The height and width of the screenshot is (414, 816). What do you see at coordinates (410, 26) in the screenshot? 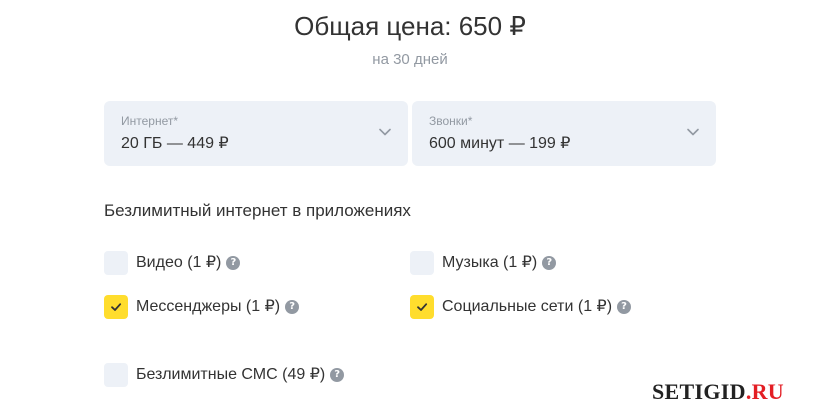
I see `total-price: Общая цена: 650 ₽` at bounding box center [410, 26].